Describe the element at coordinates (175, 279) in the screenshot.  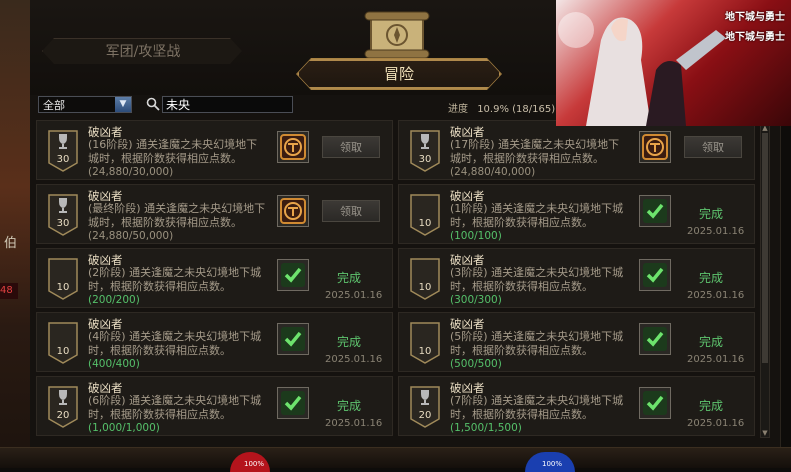
I see `achievement-description: (2阶段) 通关逢魔之未央幻境地下城时，根据阶数获得相应点数。` at that location.